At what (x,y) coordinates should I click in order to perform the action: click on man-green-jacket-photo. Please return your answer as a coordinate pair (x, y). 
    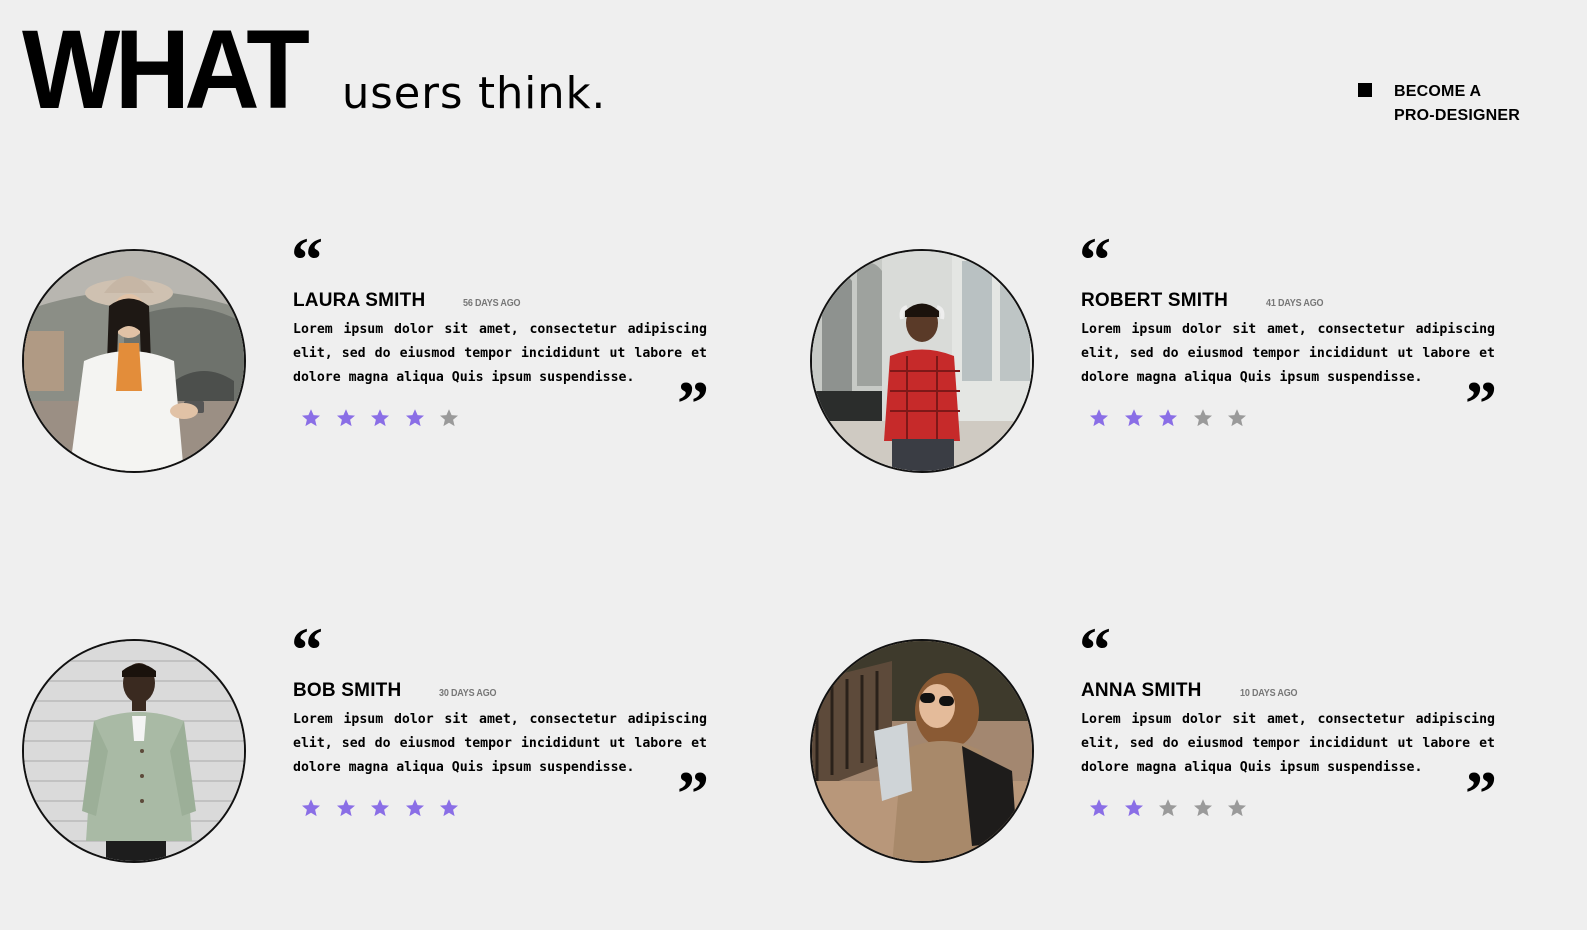
    Looking at the image, I should click on (134, 751).